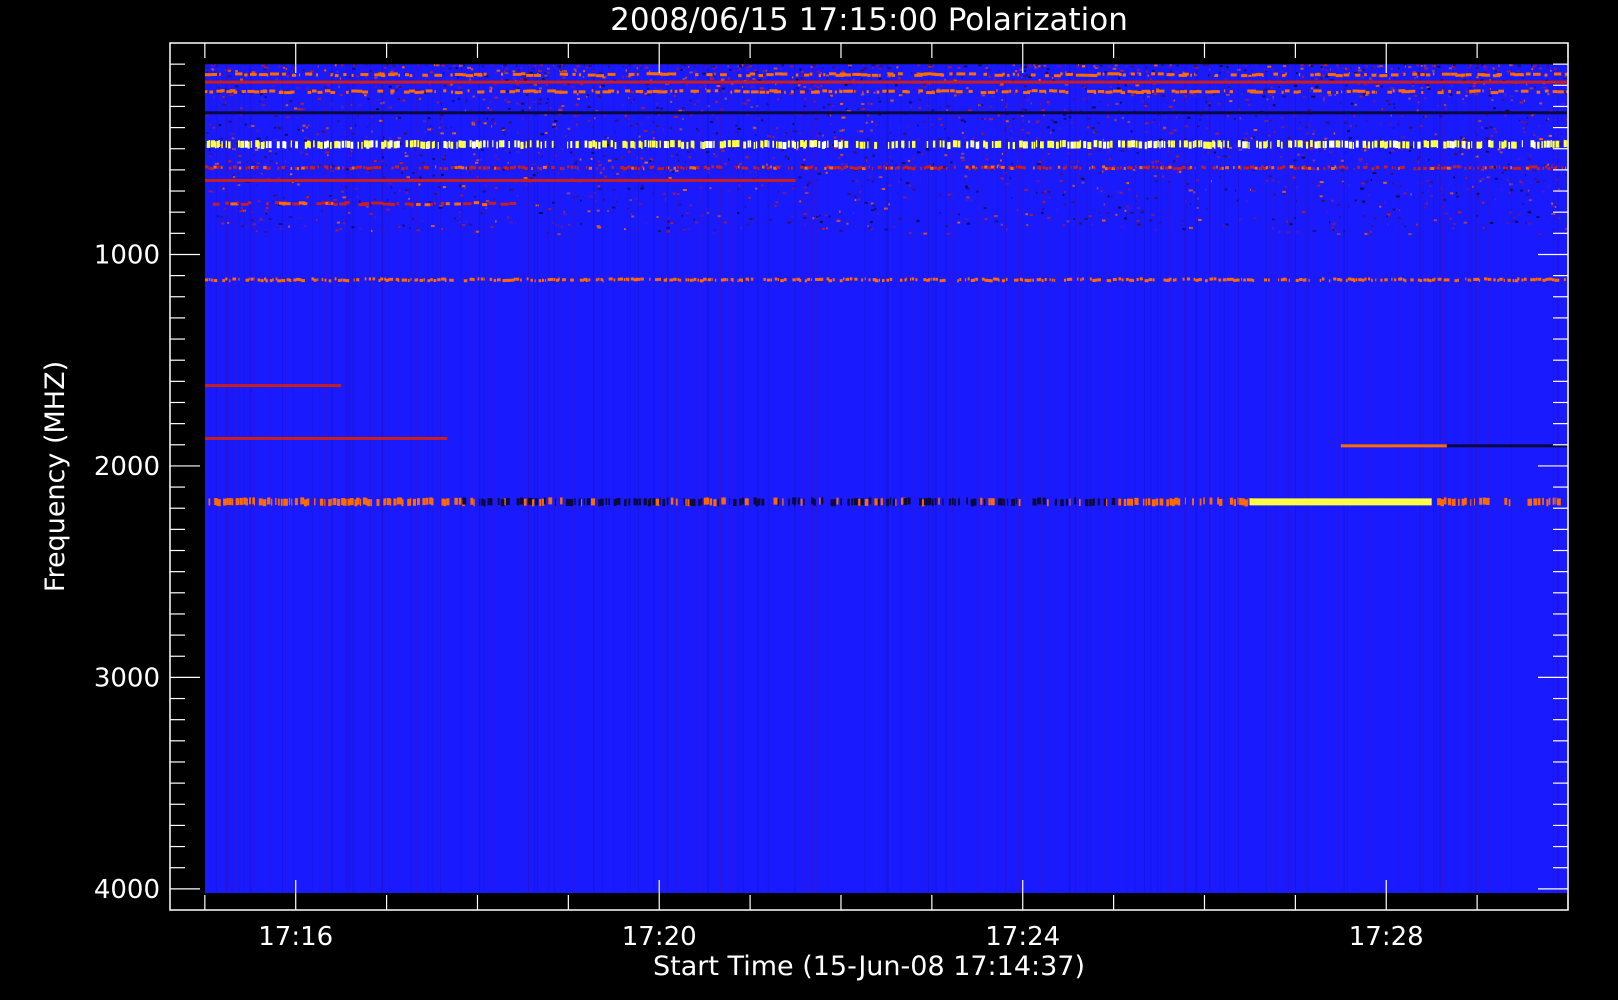 The height and width of the screenshot is (1000, 1618). What do you see at coordinates (127, 255) in the screenshot?
I see `y-tick-label: 1000` at bounding box center [127, 255].